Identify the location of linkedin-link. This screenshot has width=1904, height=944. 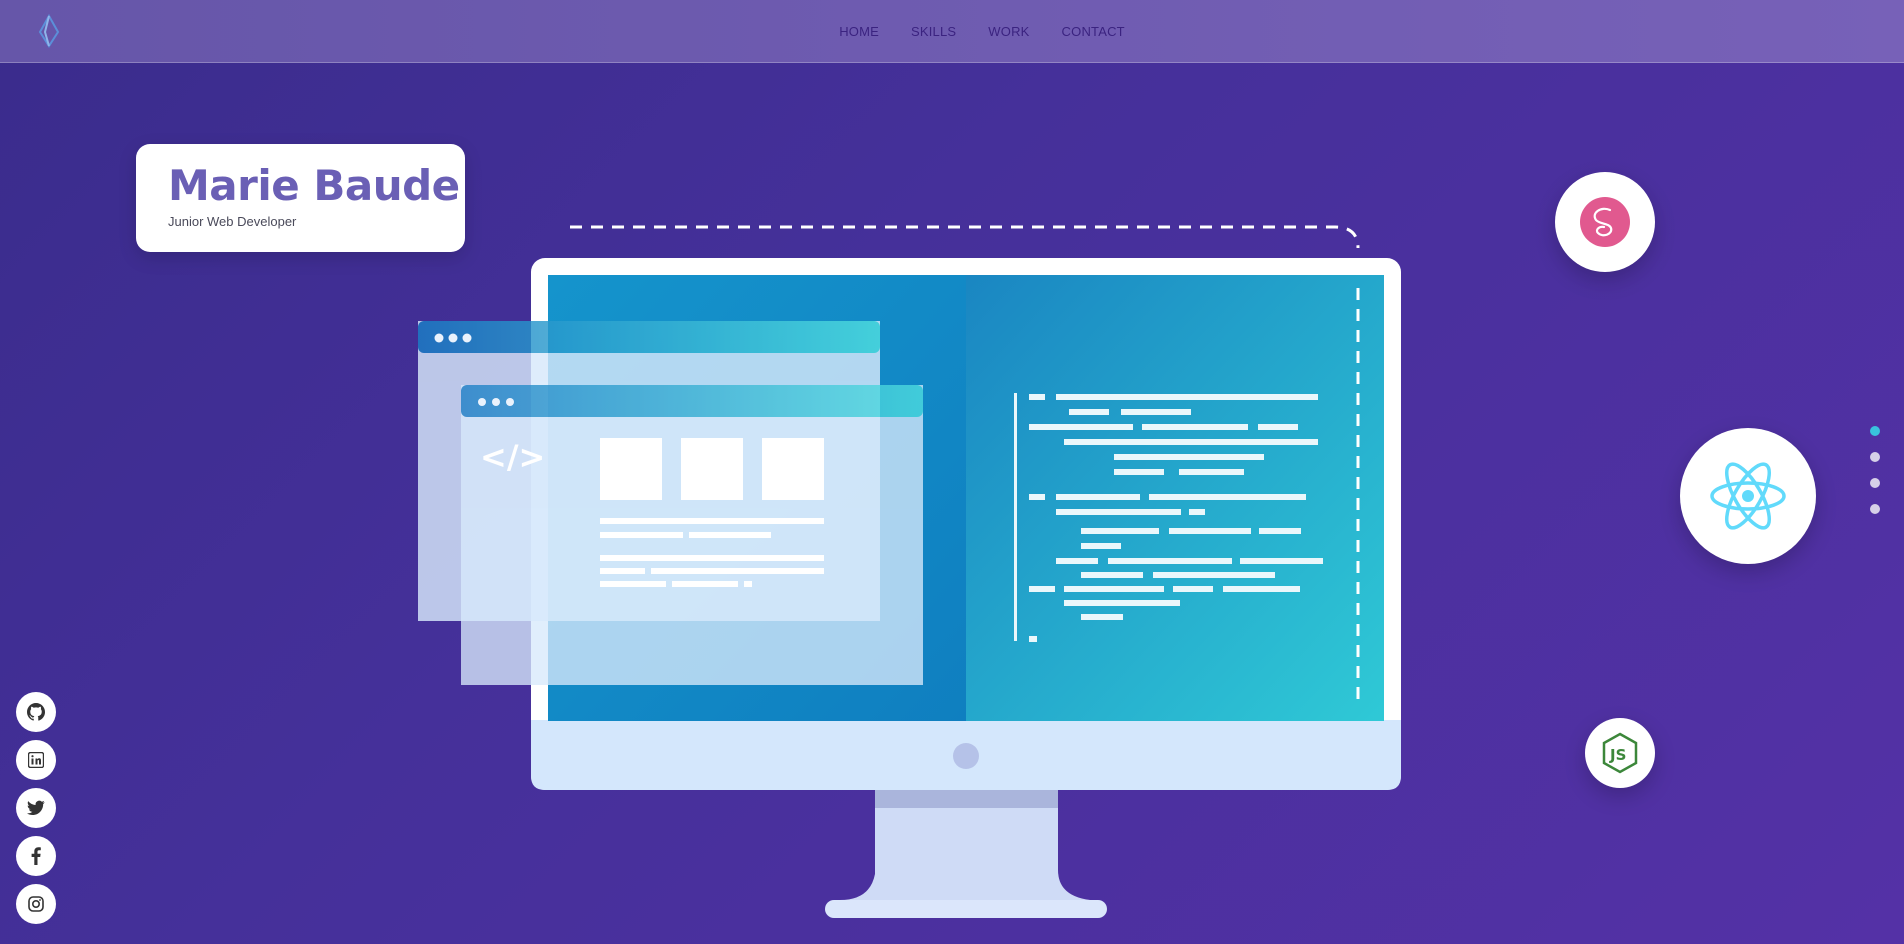
(36, 760).